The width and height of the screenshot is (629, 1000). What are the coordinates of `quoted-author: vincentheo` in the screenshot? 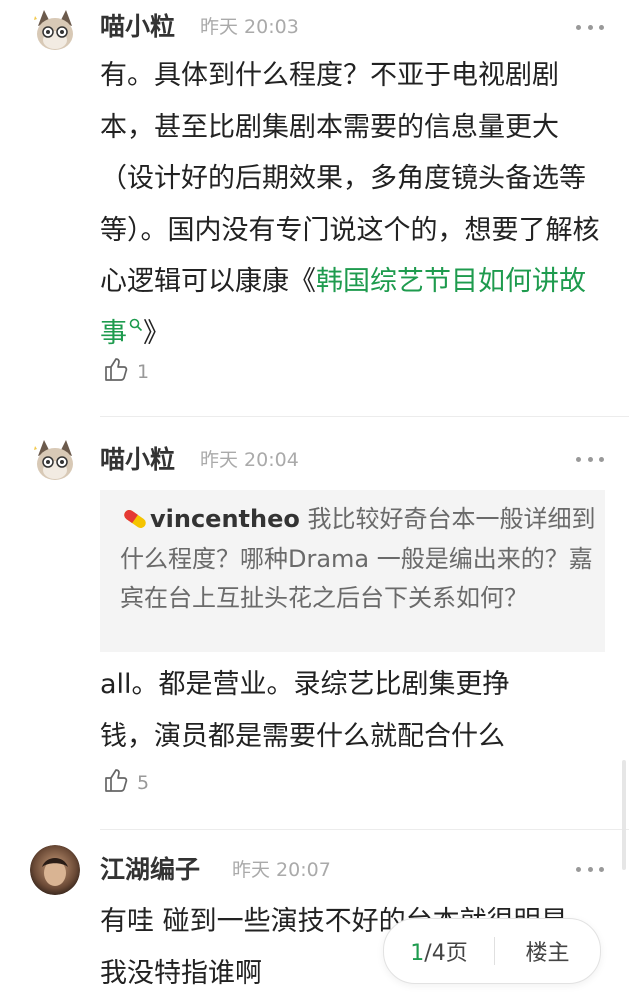 It's located at (225, 519).